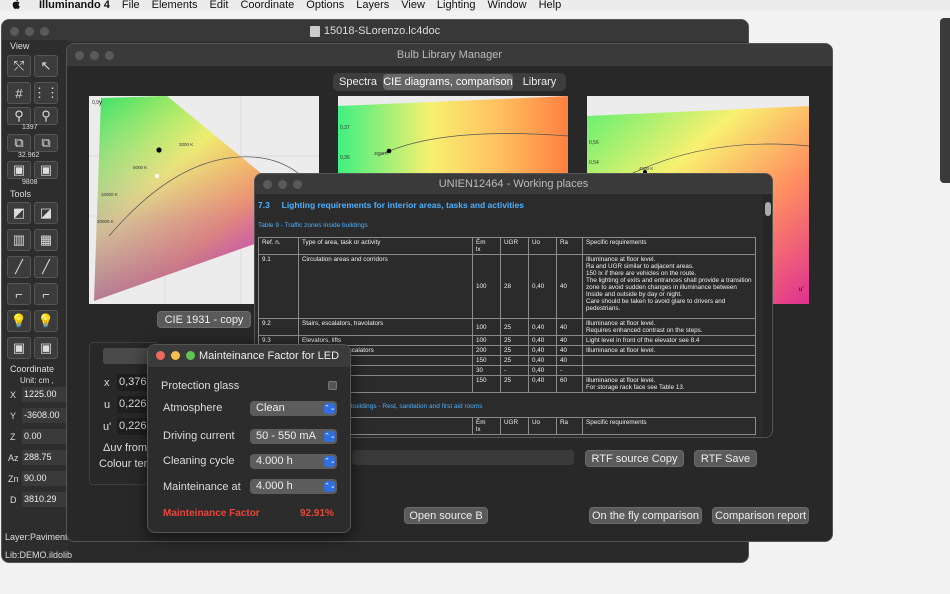  What do you see at coordinates (293, 486) in the screenshot?
I see `mainteinance-at-select: 4.000 h ⌃⌄` at bounding box center [293, 486].